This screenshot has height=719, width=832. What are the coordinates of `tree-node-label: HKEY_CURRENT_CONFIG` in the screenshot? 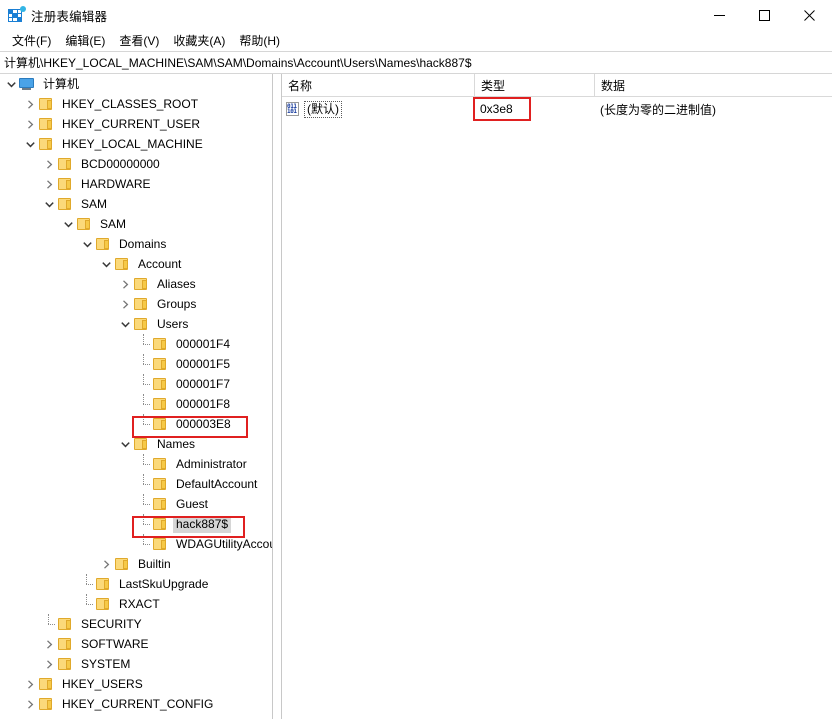 It's located at (138, 703).